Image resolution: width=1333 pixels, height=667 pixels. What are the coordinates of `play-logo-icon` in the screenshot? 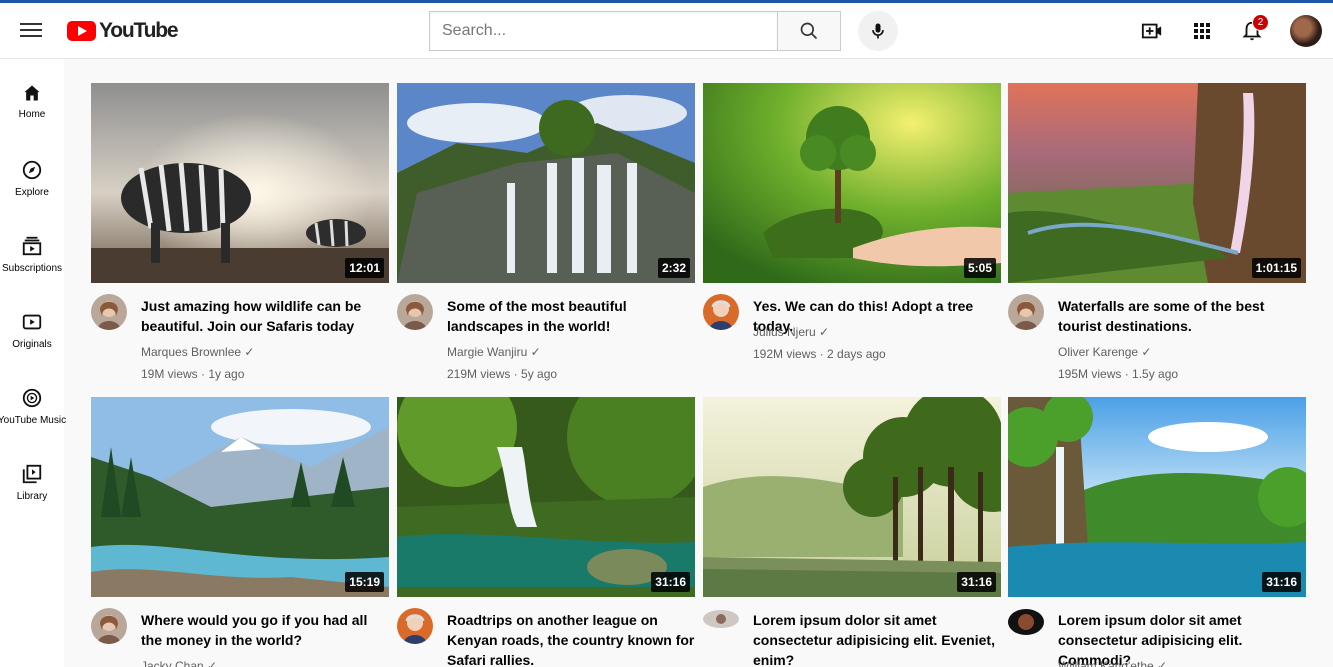 It's located at (81, 31).